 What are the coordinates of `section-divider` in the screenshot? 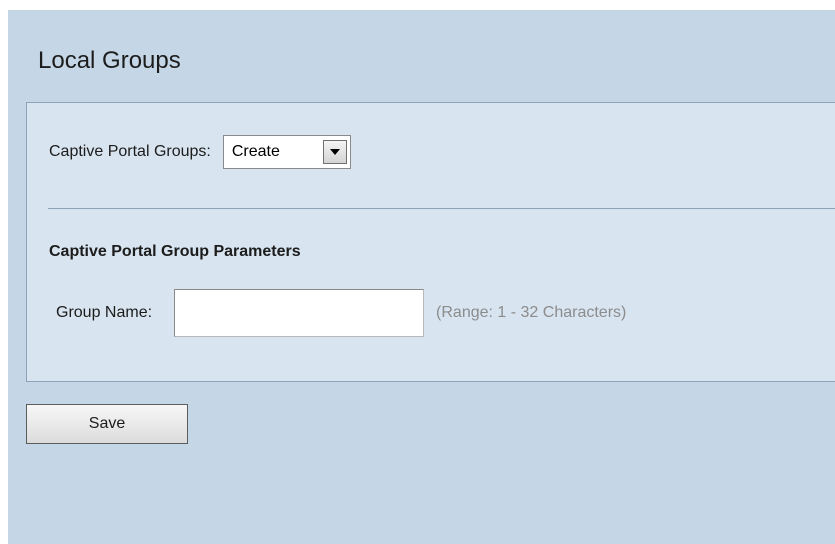 It's located at (441, 208).